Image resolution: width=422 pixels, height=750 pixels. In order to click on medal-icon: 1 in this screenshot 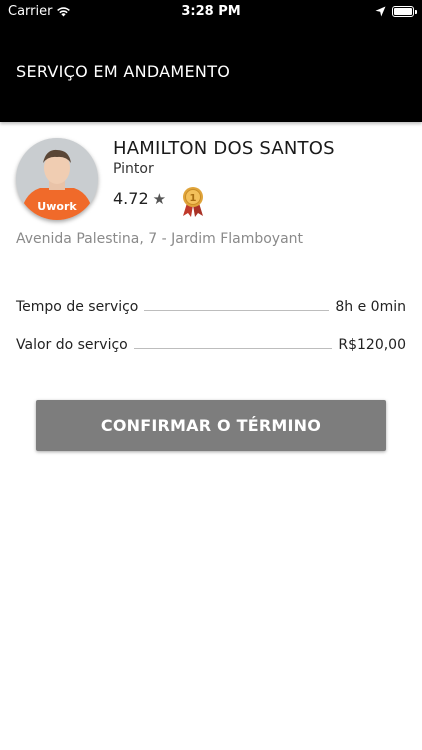, I will do `click(193, 202)`.